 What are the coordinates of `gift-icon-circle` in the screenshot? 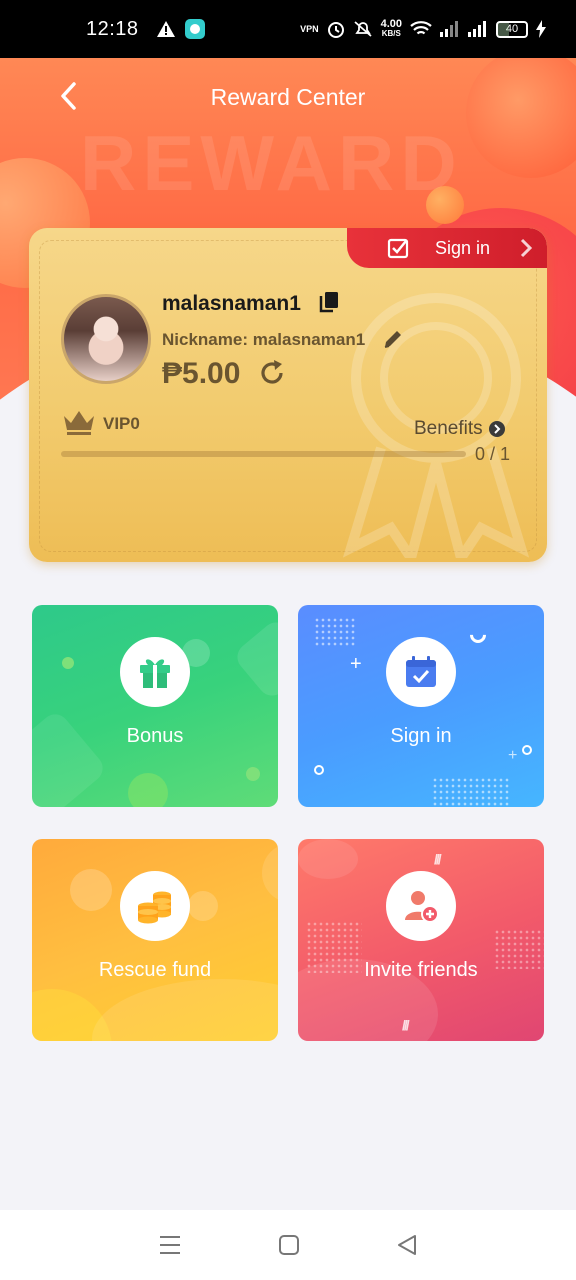 It's located at (155, 672).